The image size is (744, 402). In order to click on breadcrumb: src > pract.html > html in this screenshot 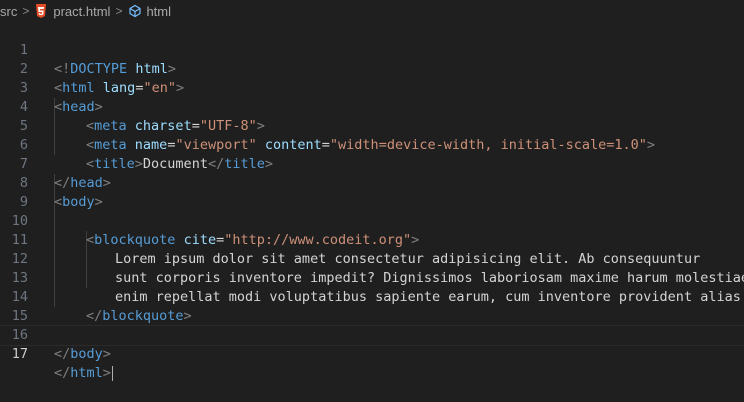, I will do `click(372, 11)`.